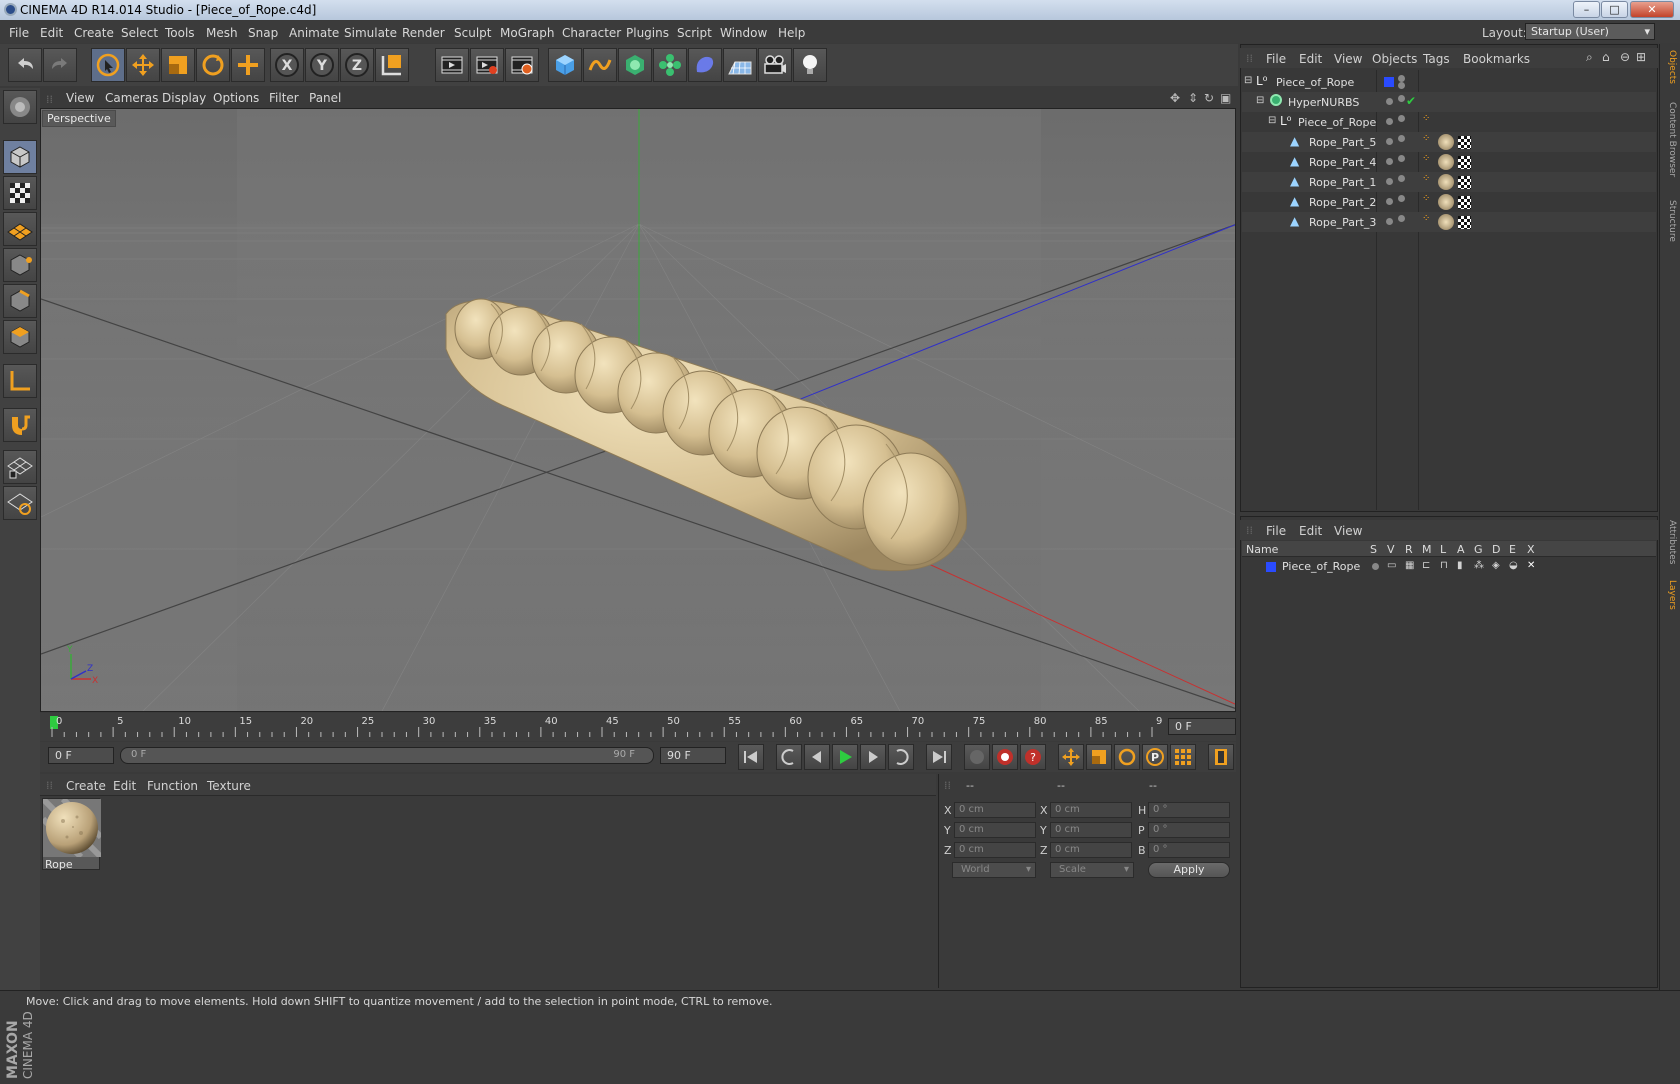 The image size is (1680, 1084). I want to click on layer-col-expressions: E, so click(1512, 549).